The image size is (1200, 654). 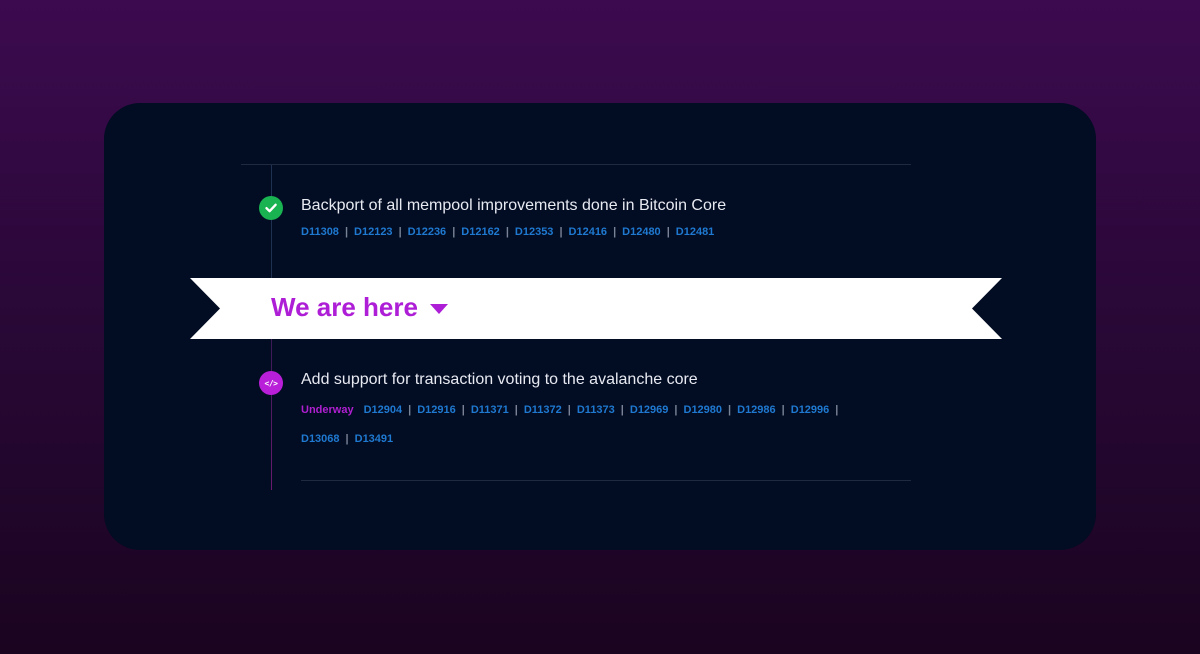 I want to click on diff-link: D12480, so click(x=641, y=232).